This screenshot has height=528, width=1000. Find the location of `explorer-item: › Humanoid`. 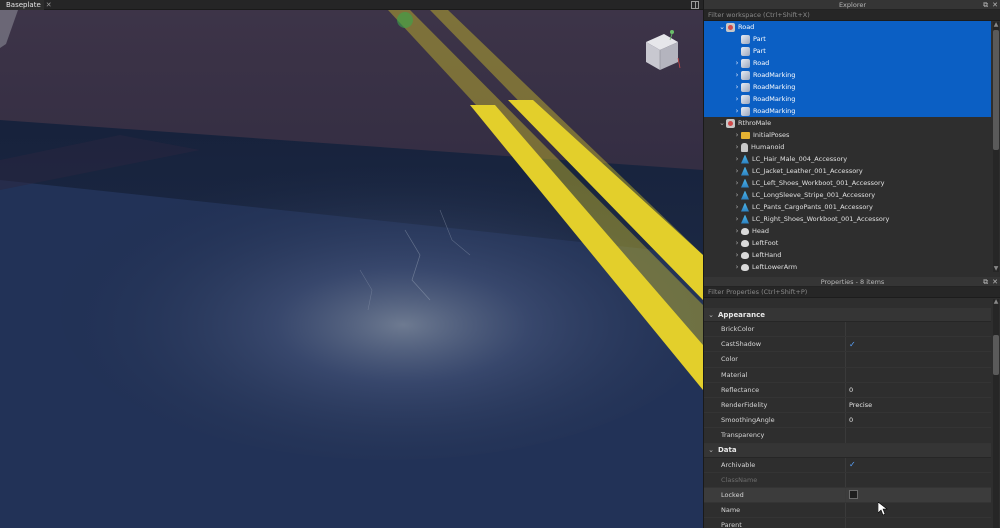

explorer-item: › Humanoid is located at coordinates (847, 147).